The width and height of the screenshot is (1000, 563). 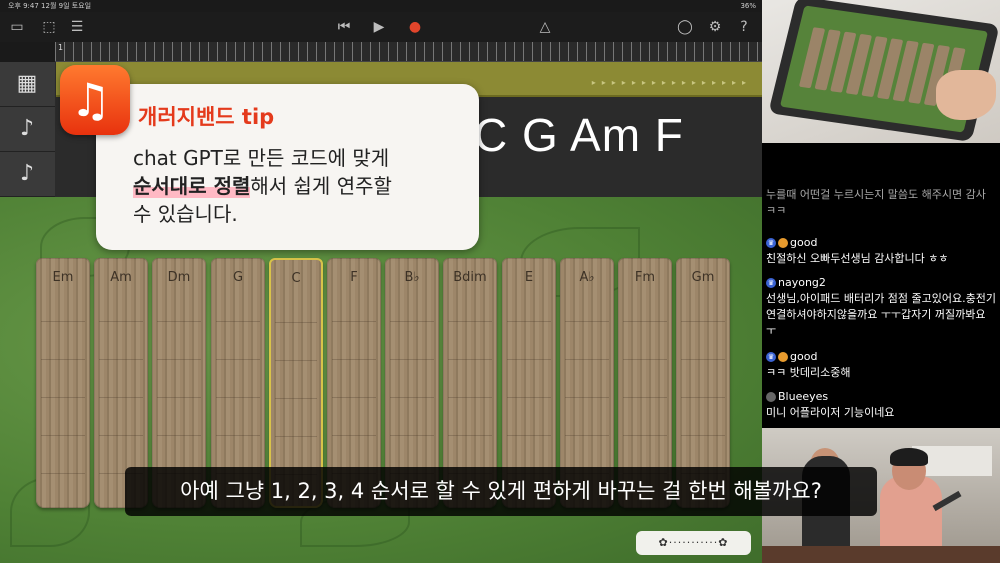 I want to click on chat-message: 누를때 어떤걸 누르시는지 말씀도 해주시면 감사 ㅋㅋ, so click(x=882, y=203).